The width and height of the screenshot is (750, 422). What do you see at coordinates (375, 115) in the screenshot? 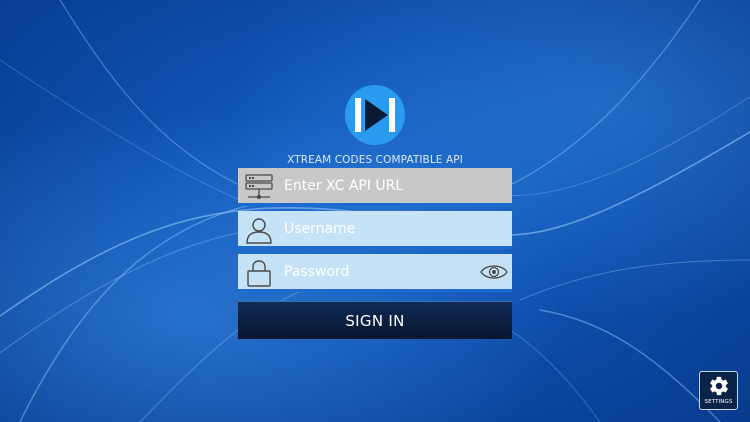
I see `play-logo-icon` at bounding box center [375, 115].